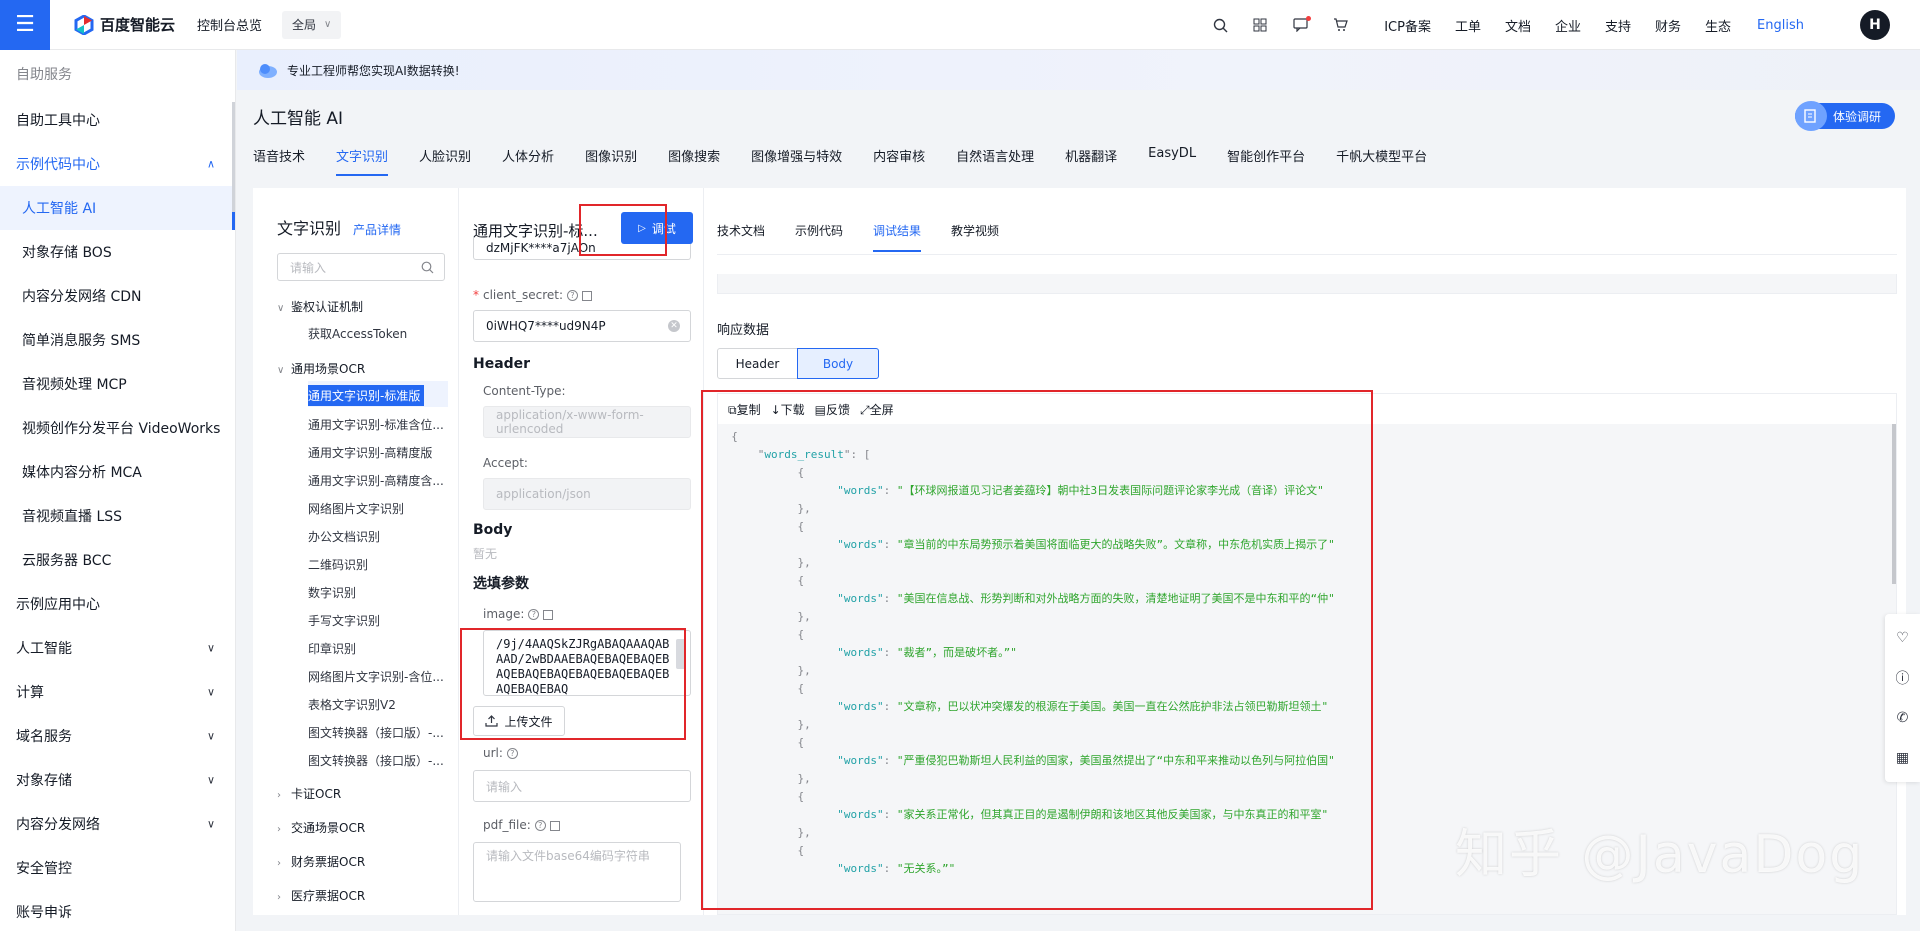 The image size is (1920, 931). What do you see at coordinates (320, 306) in the screenshot?
I see `tree-group-auth: ∨ 鉴权认证机制` at bounding box center [320, 306].